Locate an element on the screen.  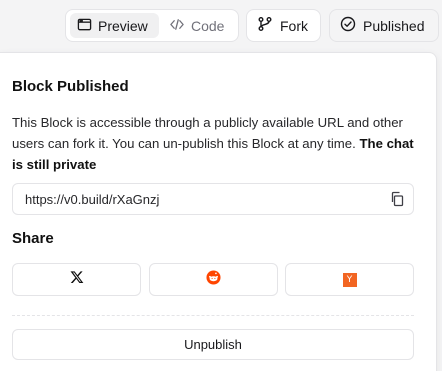
preview-tab: Preview is located at coordinates (114, 25).